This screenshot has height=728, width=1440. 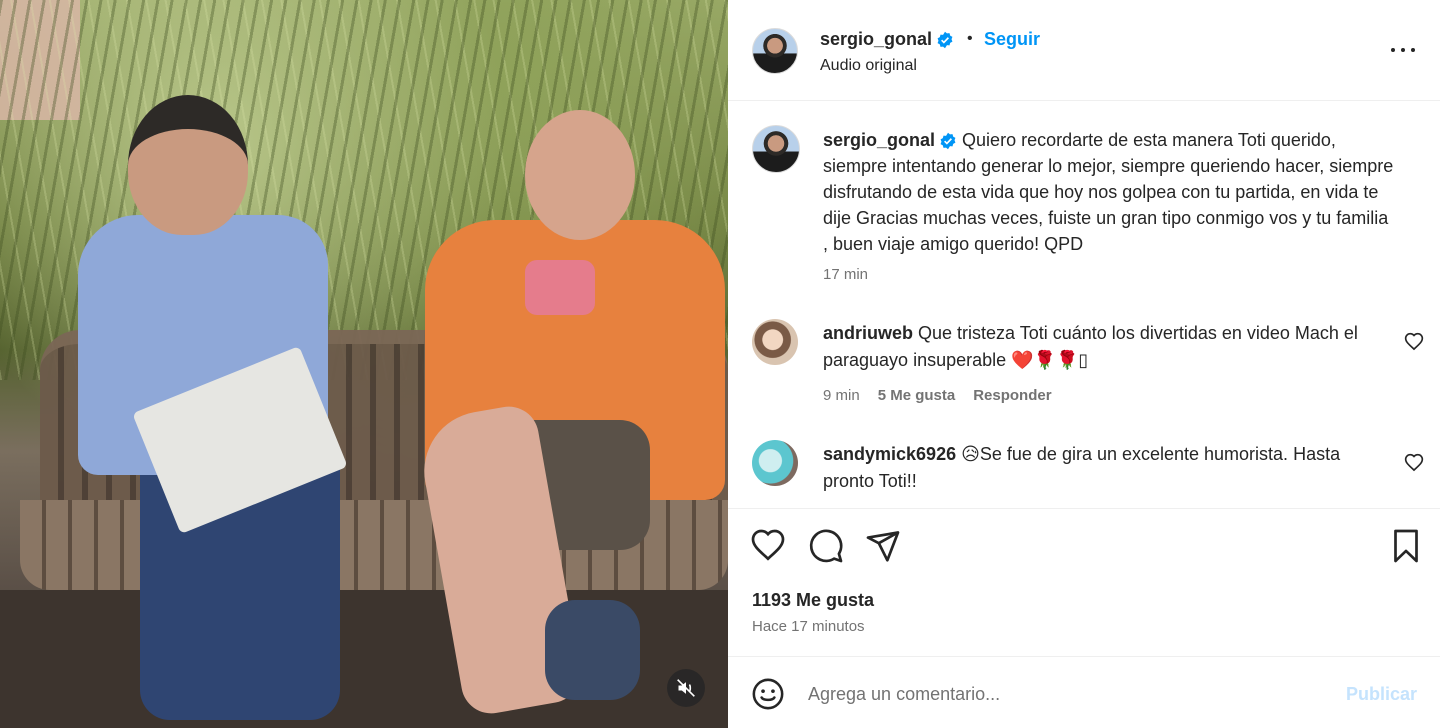 I want to click on person-right-head, so click(x=580, y=175).